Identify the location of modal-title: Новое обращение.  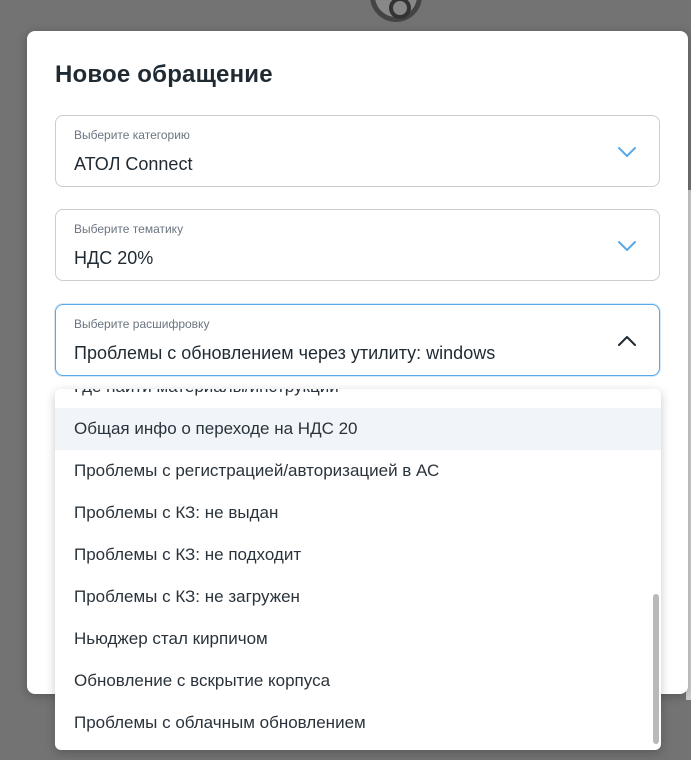
(164, 74).